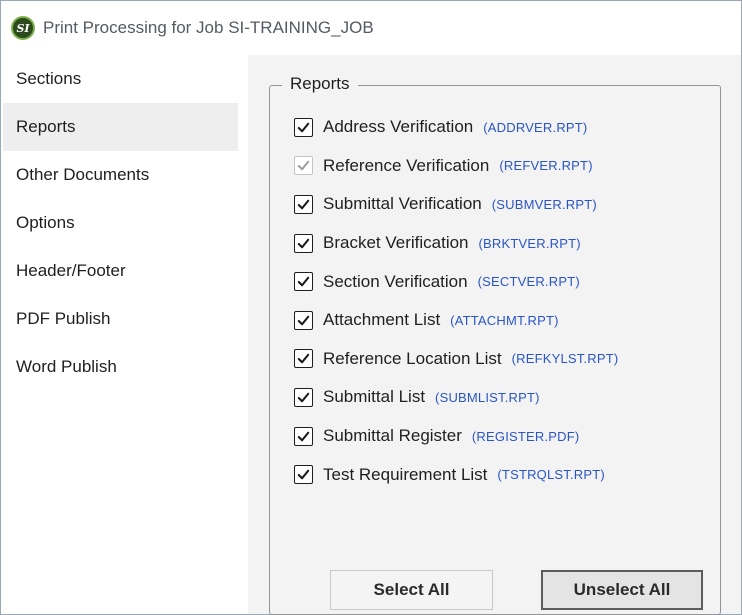  What do you see at coordinates (124, 175) in the screenshot?
I see `sidebar-item-other-documents: Other Documents` at bounding box center [124, 175].